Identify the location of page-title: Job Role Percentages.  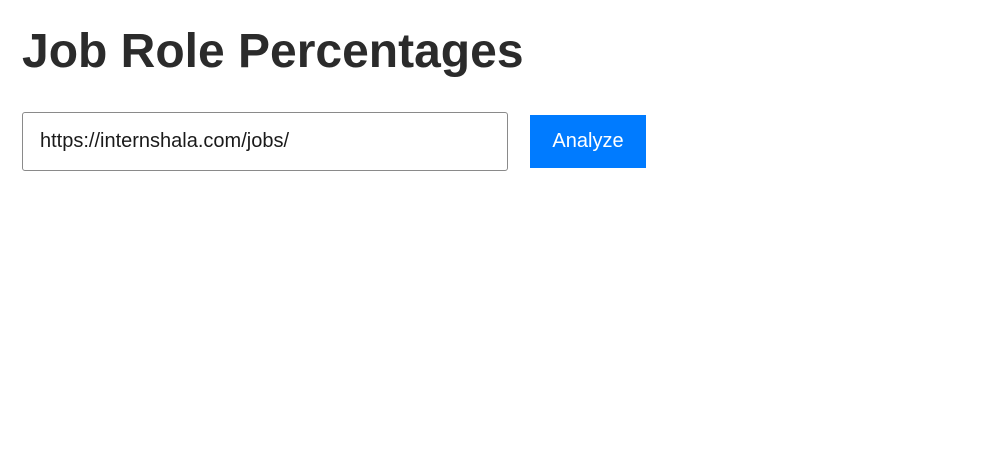
(273, 51).